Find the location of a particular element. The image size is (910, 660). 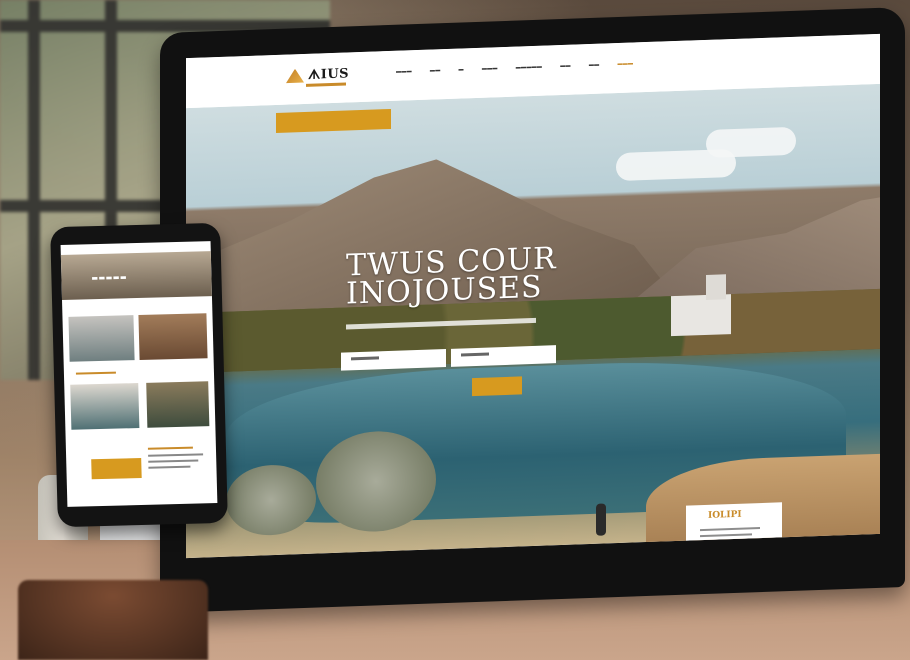

lakeside-building is located at coordinates (701, 305).